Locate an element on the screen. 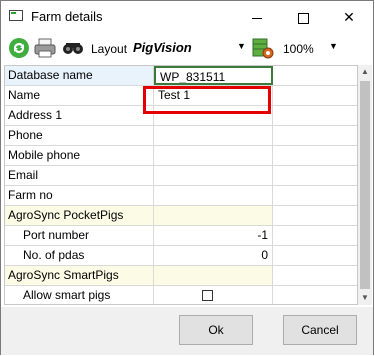 This screenshot has height=356, width=375. layout-select: PigVision is located at coordinates (162, 47).